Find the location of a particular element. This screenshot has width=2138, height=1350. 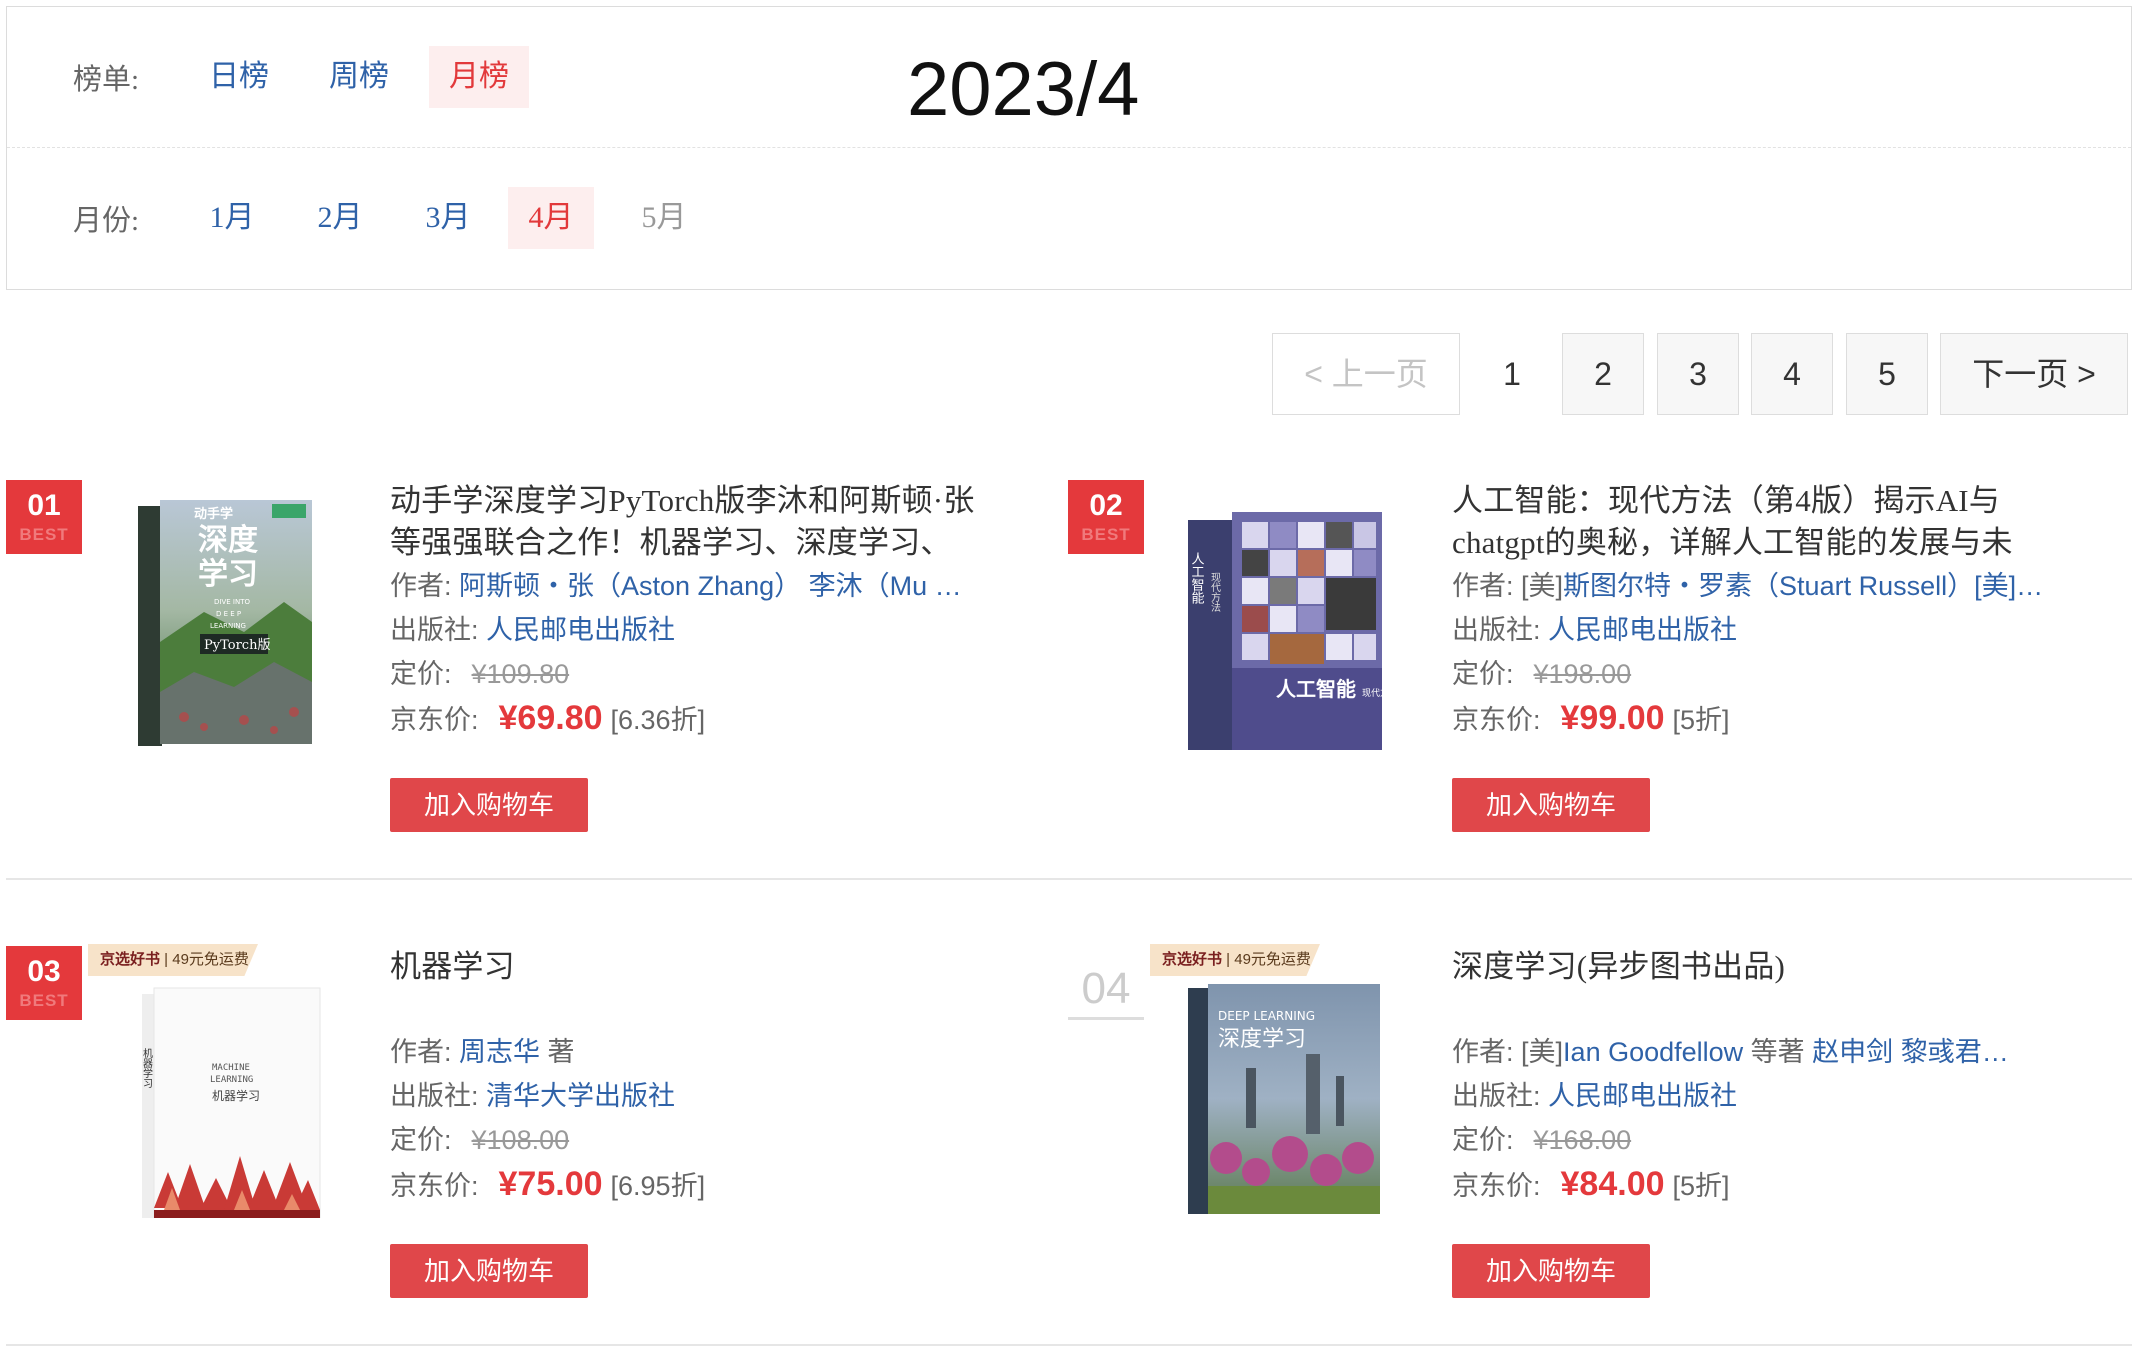

rank-badge: 02 BEST is located at coordinates (1106, 517).